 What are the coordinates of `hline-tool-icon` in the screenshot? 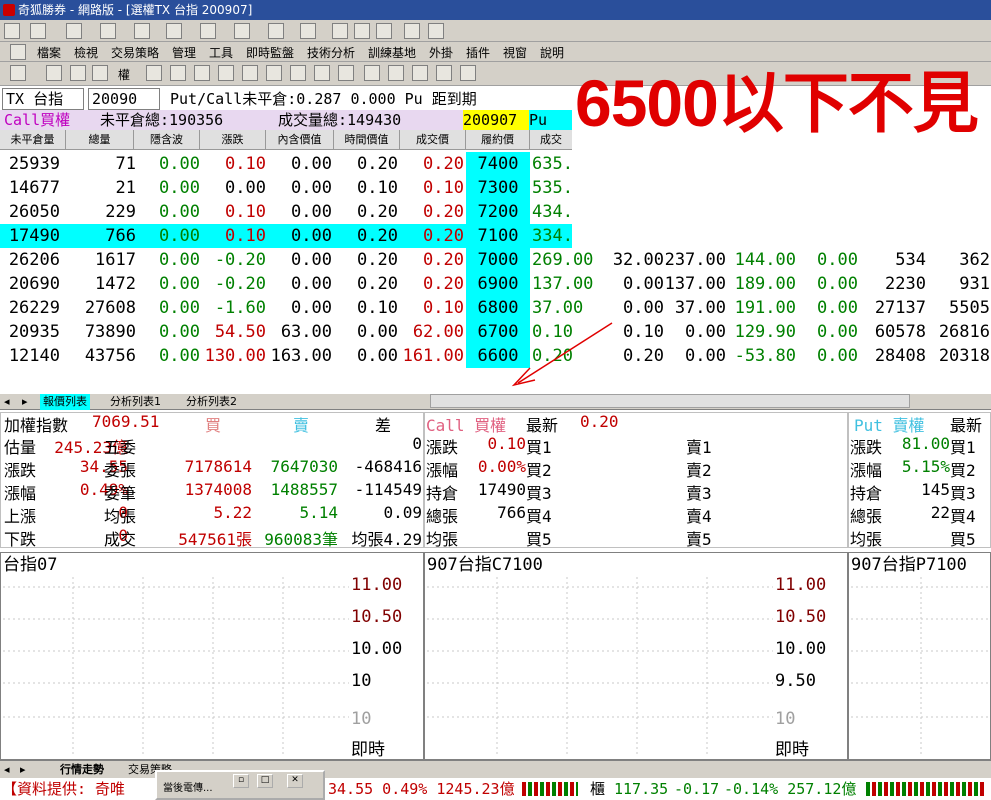 It's located at (74, 31).